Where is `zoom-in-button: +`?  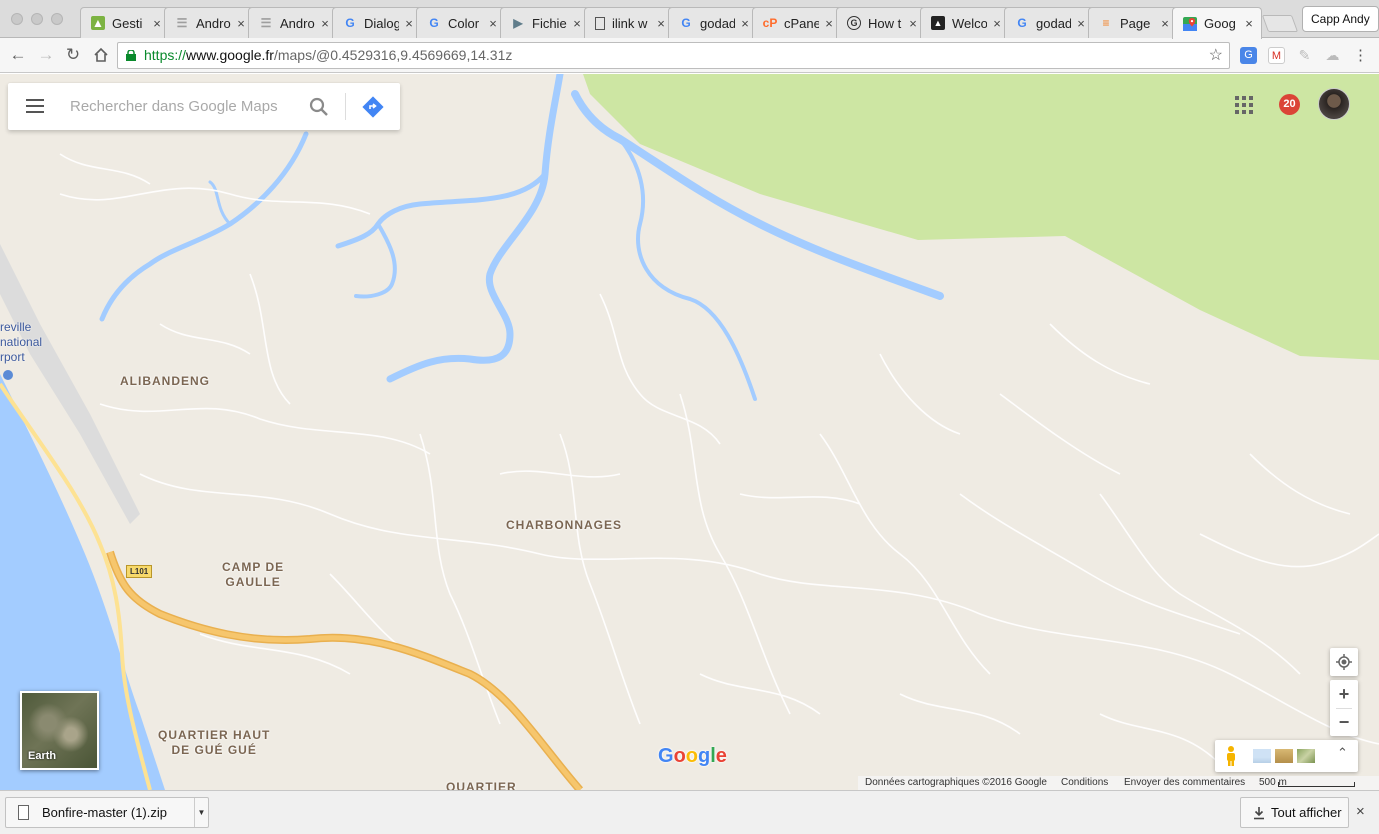 zoom-in-button: + is located at coordinates (1344, 694).